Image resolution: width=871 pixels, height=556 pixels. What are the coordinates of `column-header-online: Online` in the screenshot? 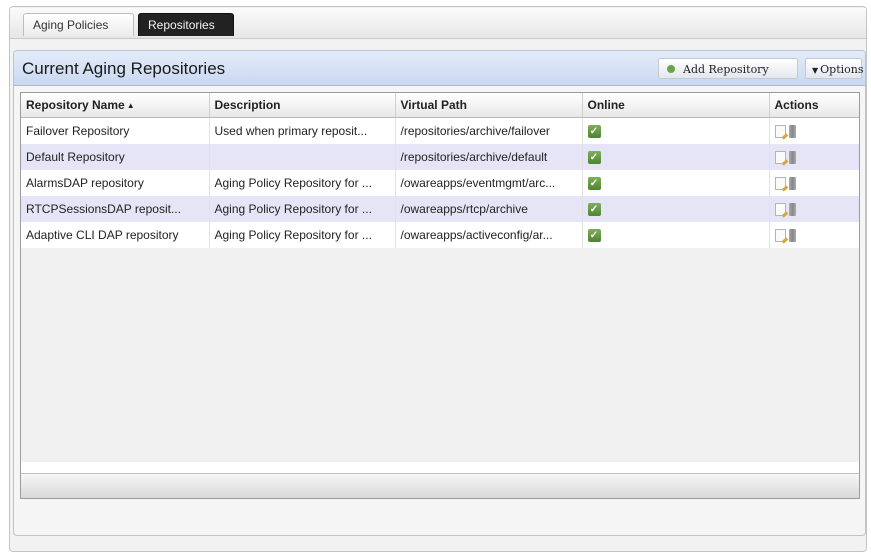 It's located at (676, 105).